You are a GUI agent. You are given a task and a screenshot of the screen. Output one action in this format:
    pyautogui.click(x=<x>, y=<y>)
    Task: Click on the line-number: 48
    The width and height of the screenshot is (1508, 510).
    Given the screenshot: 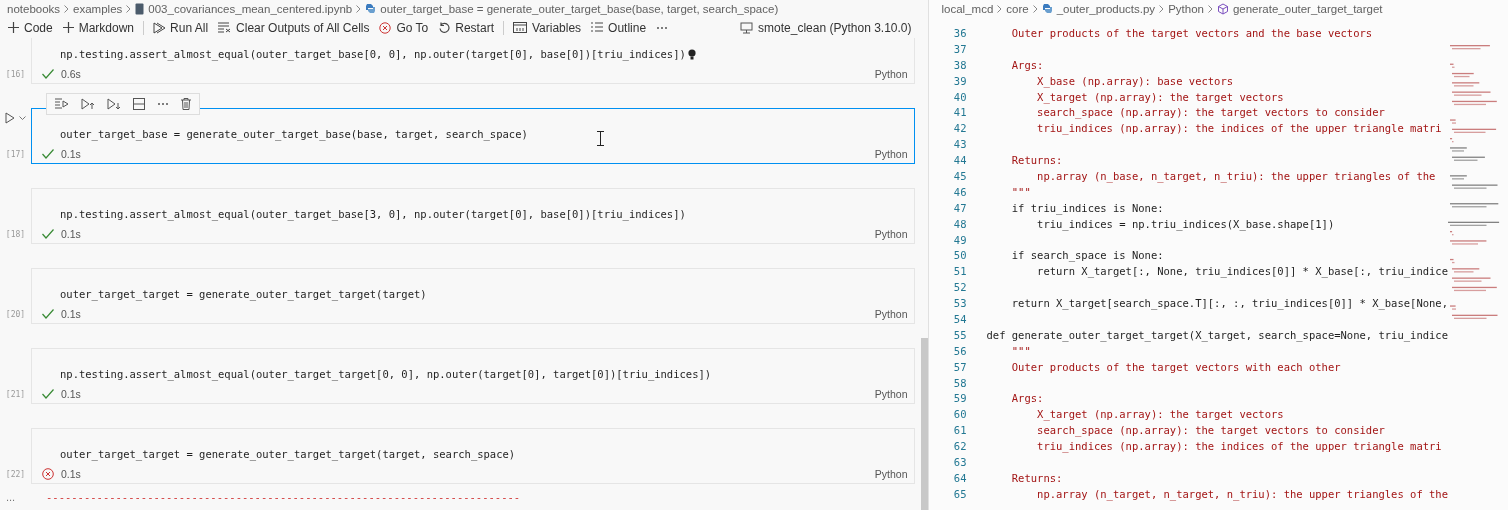 What is the action you would take?
    pyautogui.click(x=959, y=223)
    